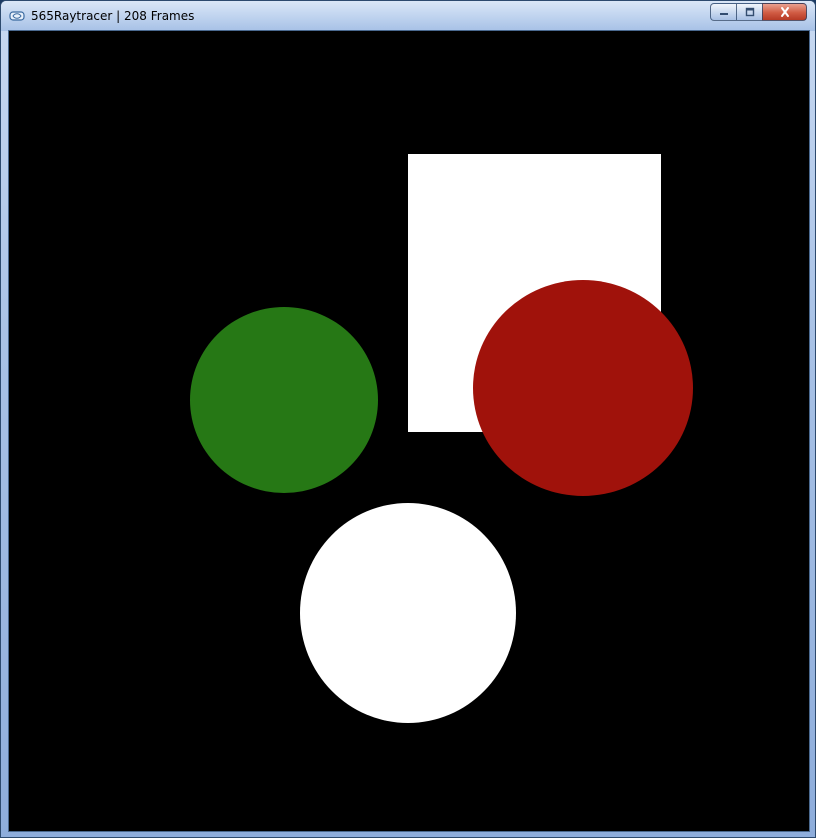 Image resolution: width=816 pixels, height=838 pixels. I want to click on maximize-button, so click(749, 12).